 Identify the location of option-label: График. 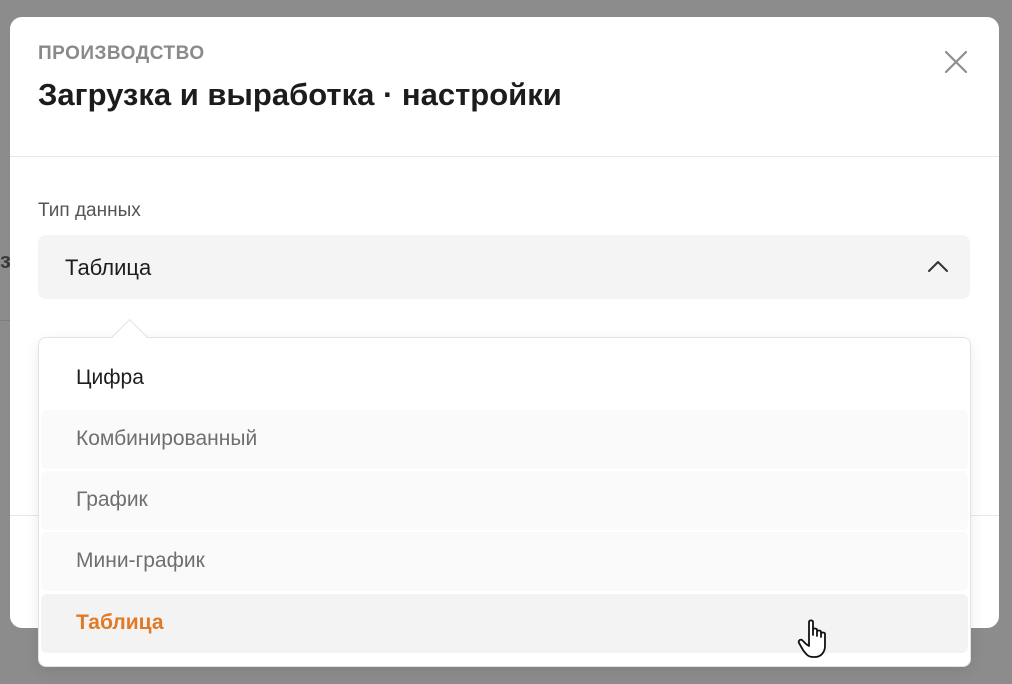
(112, 499).